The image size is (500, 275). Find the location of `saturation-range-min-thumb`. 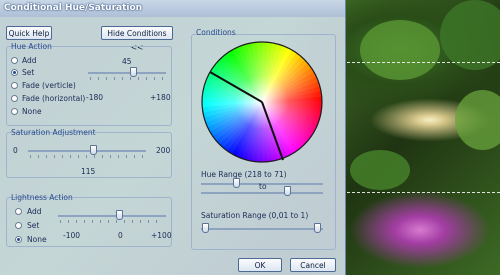

saturation-range-min-thumb is located at coordinates (205, 228).